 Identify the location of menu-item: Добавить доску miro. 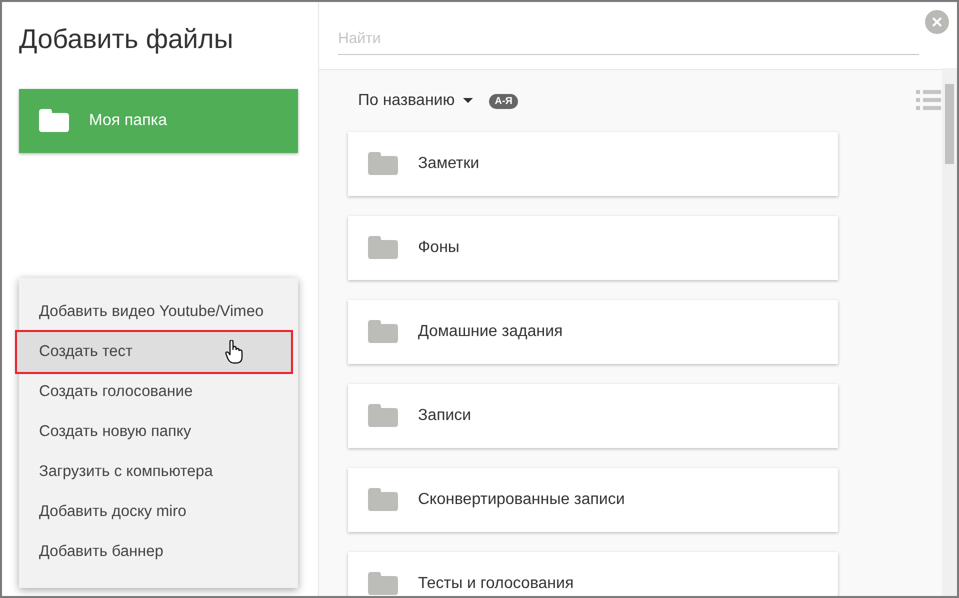
(158, 512).